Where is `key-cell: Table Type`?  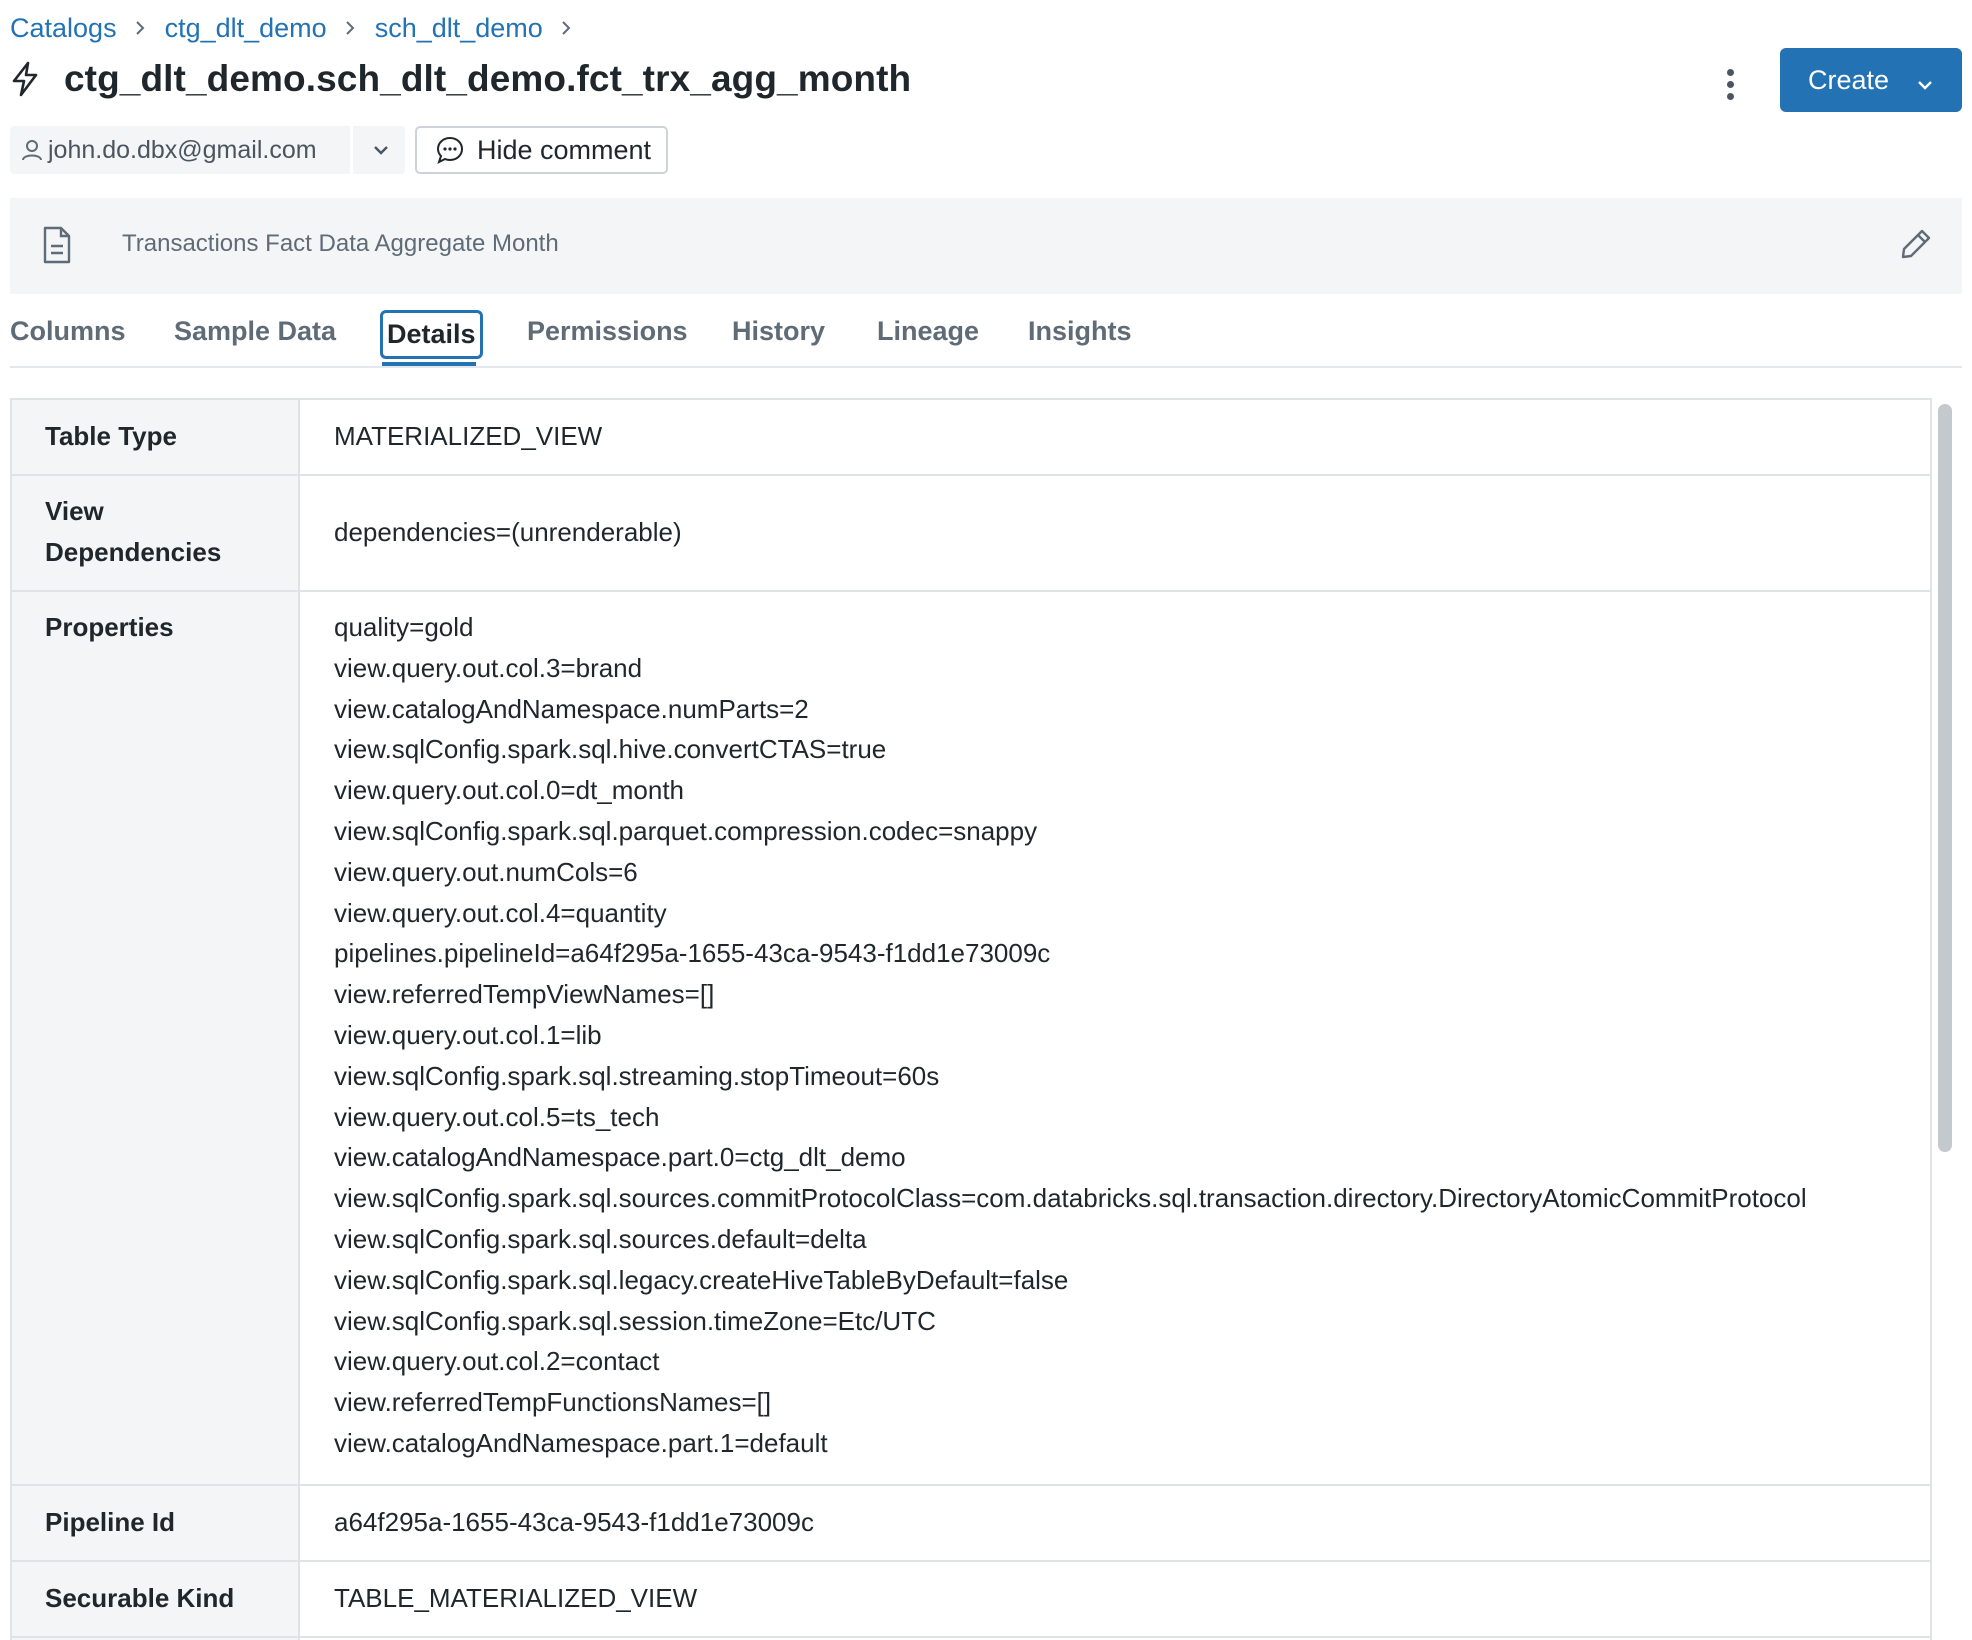 key-cell: Table Type is located at coordinates (156, 437).